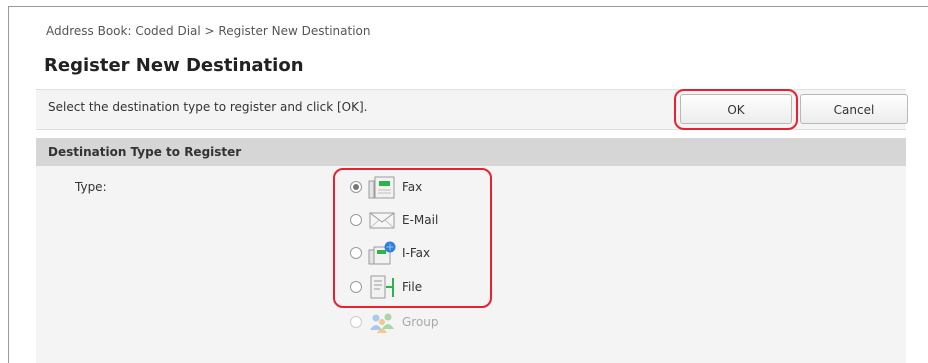 The image size is (928, 363). I want to click on type-option-group: Group, so click(394, 322).